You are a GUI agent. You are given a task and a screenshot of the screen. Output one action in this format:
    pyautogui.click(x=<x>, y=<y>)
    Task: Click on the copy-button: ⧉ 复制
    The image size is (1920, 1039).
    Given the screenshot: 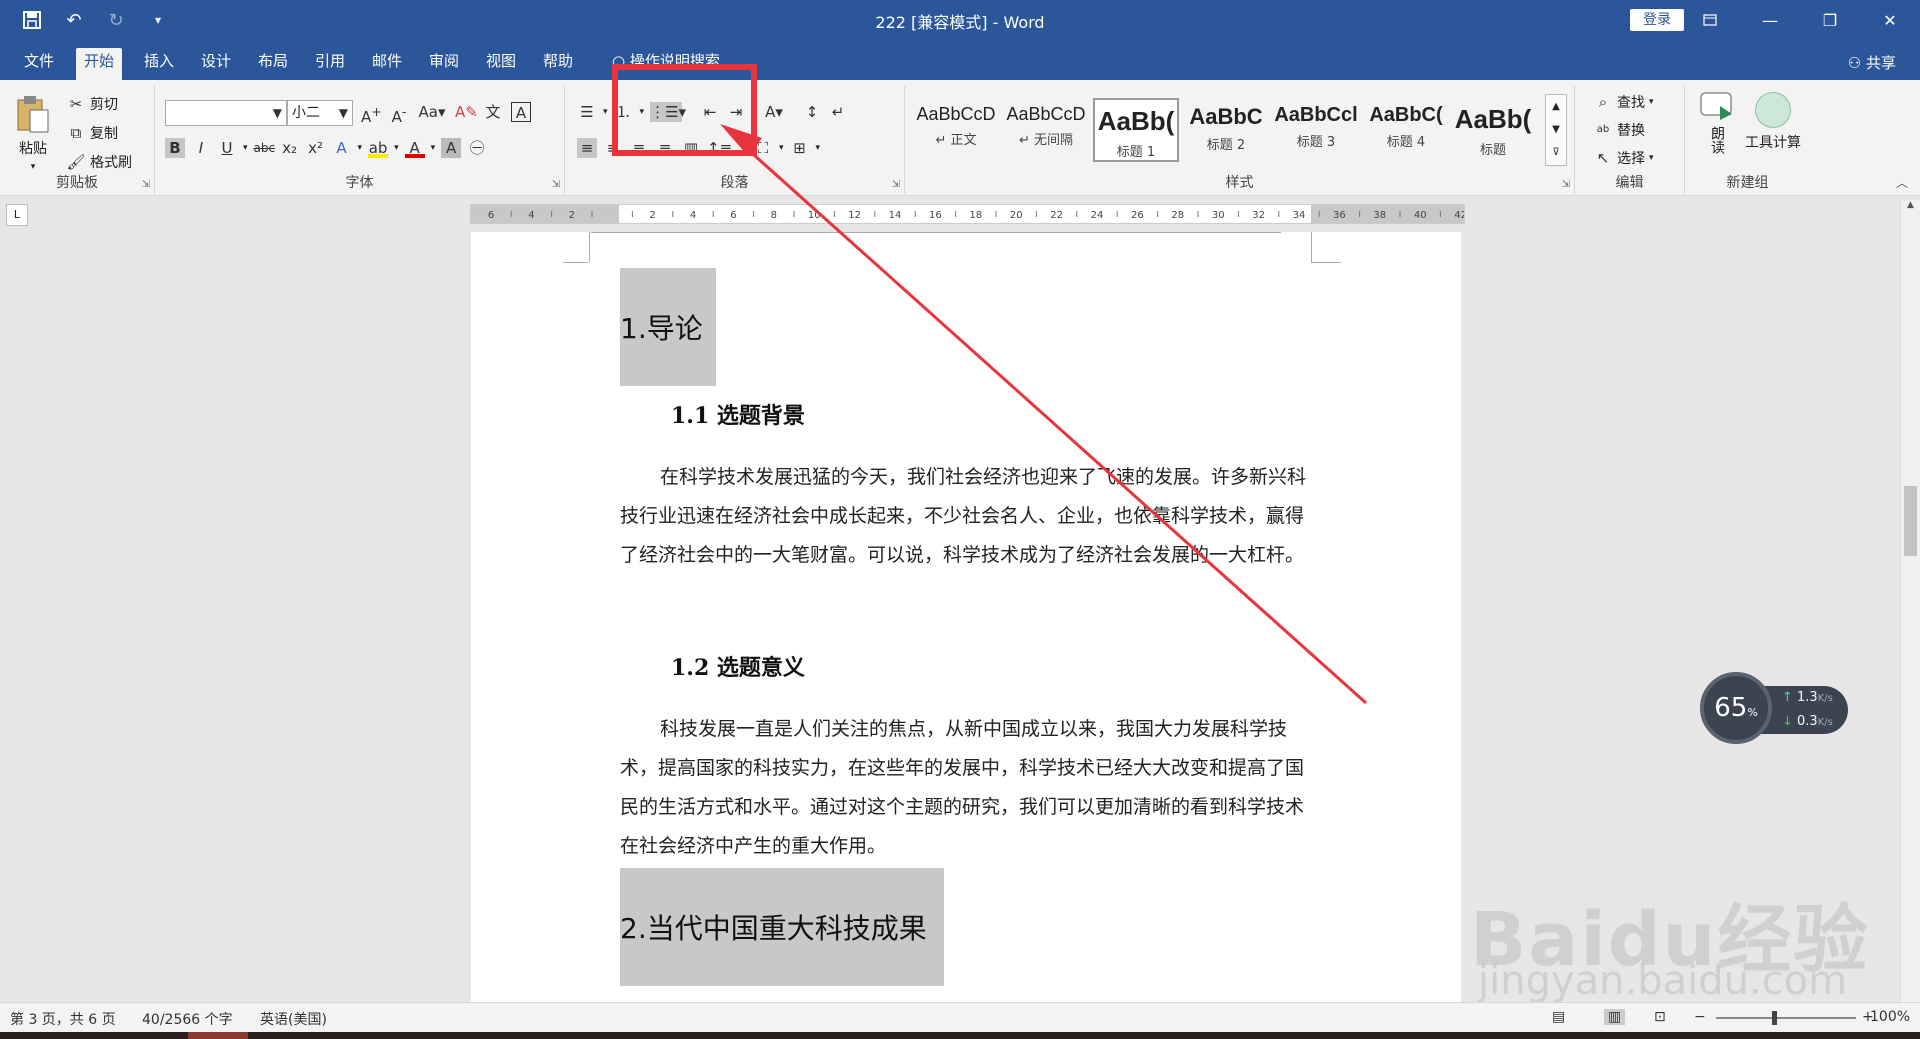 What is the action you would take?
    pyautogui.click(x=92, y=133)
    